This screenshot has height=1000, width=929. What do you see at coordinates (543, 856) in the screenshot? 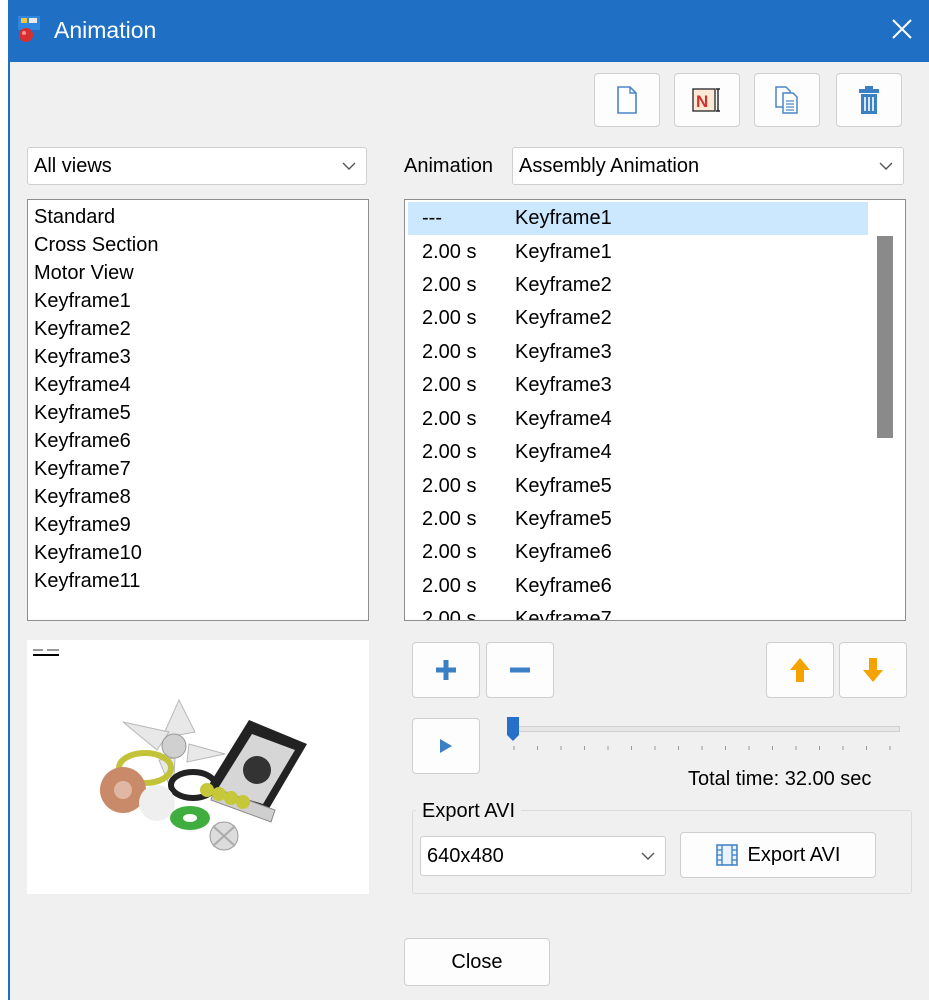
I see `export-resolution-select: 640x480` at bounding box center [543, 856].